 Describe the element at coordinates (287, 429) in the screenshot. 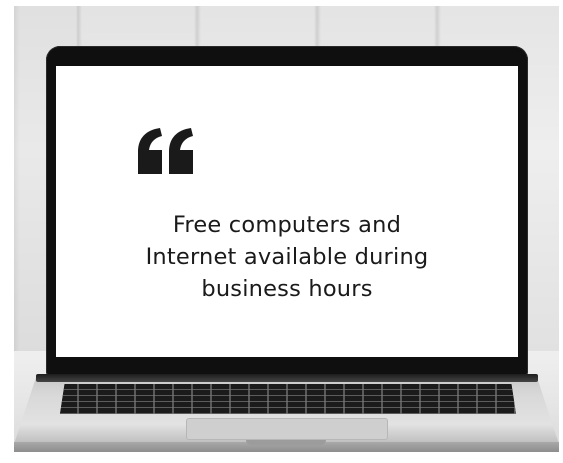

I see `trackpad` at that location.